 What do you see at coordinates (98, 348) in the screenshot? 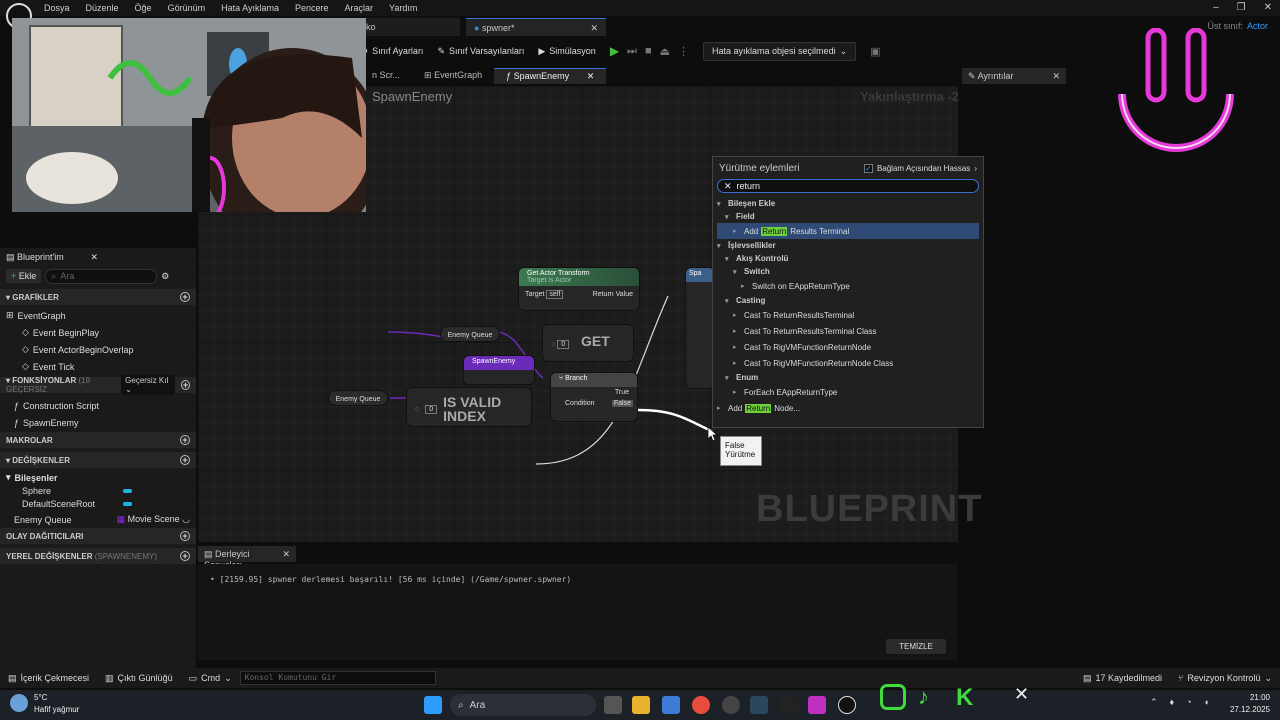
I see `event-item-beginoverlap: ◇ Event ActorBeginOverlap` at bounding box center [98, 348].